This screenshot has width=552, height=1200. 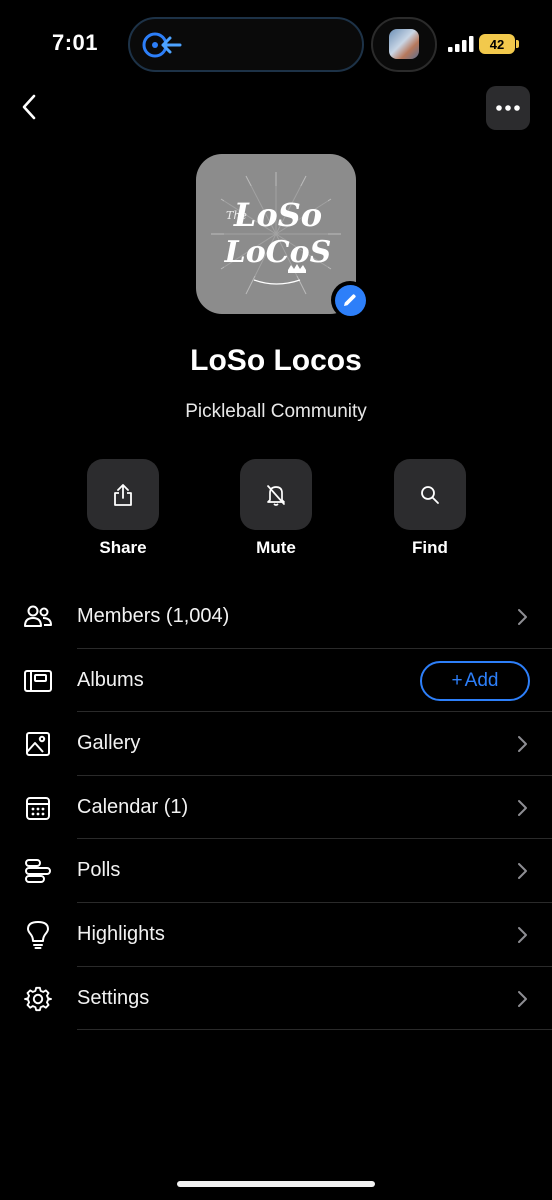 I want to click on group-subtitle: Pickleball Community, so click(x=276, y=411).